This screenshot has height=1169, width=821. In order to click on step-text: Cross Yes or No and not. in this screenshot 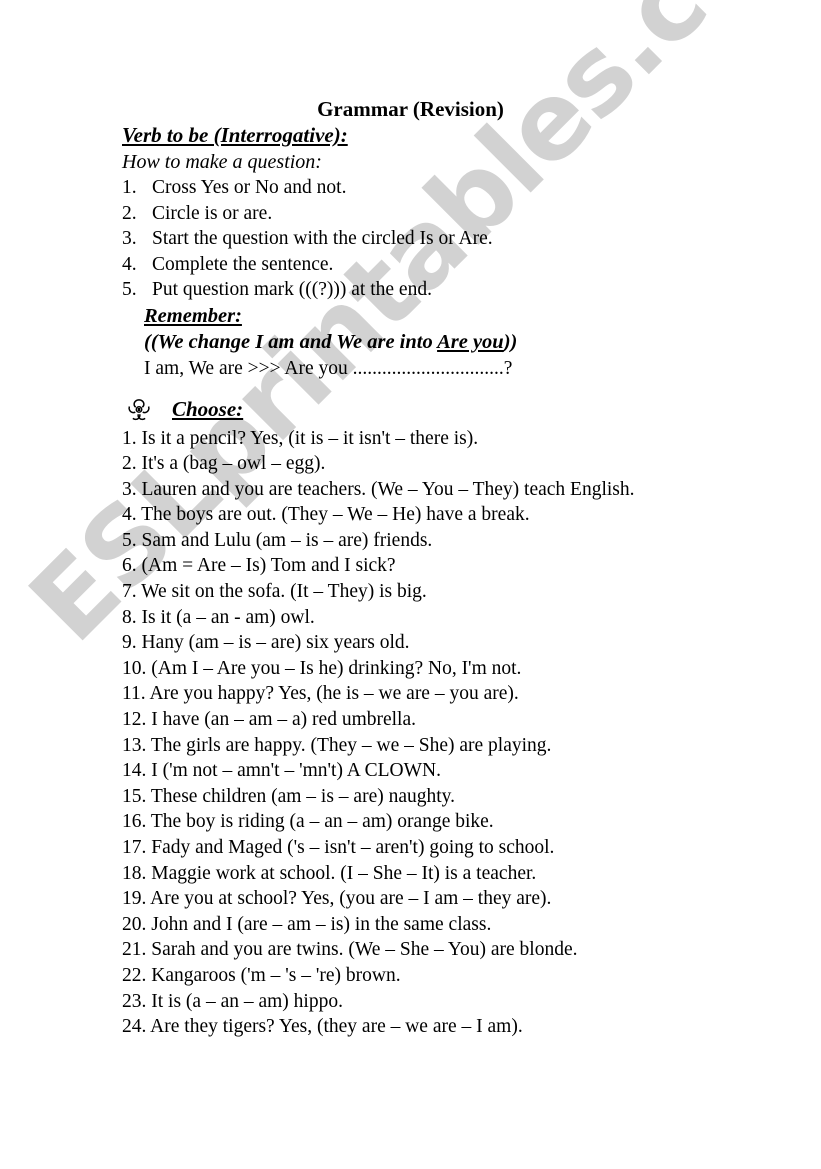, I will do `click(249, 187)`.